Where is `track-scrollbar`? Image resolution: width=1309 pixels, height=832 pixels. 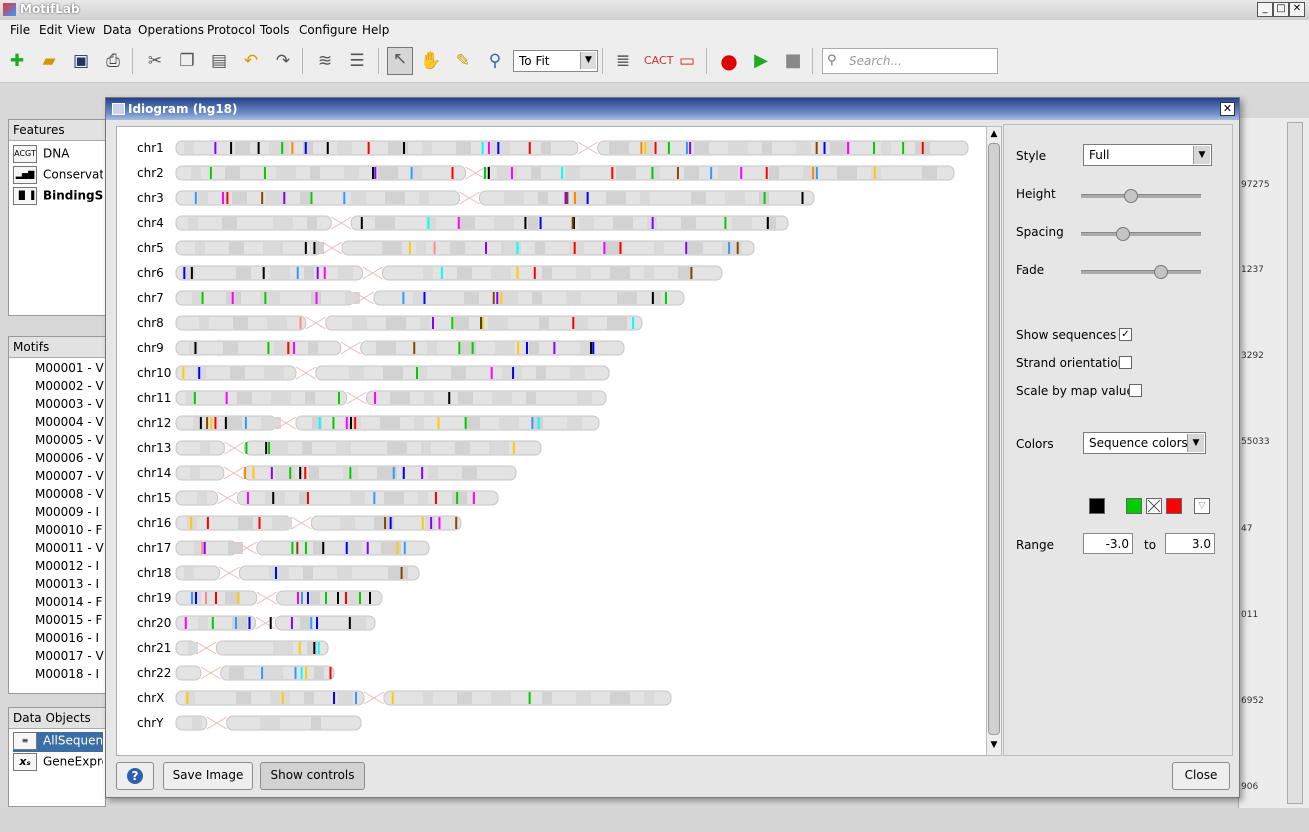
track-scrollbar is located at coordinates (1295, 463).